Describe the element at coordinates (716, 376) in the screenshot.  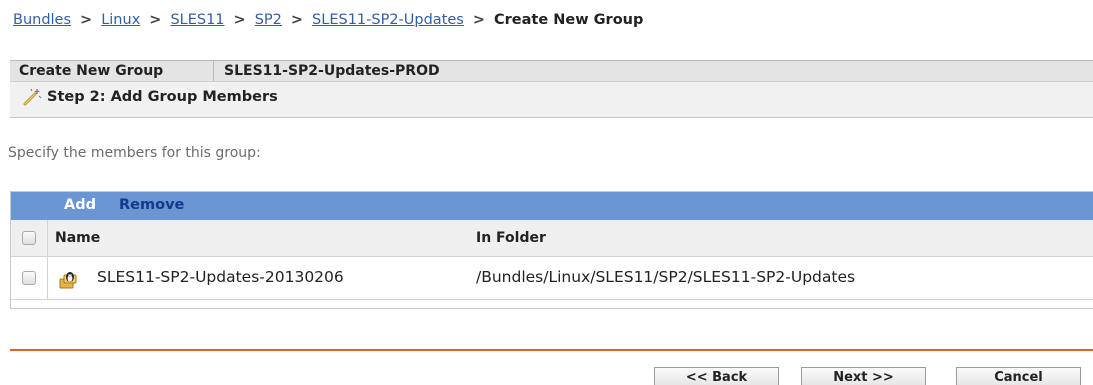
I see `back-button: << Back` at that location.